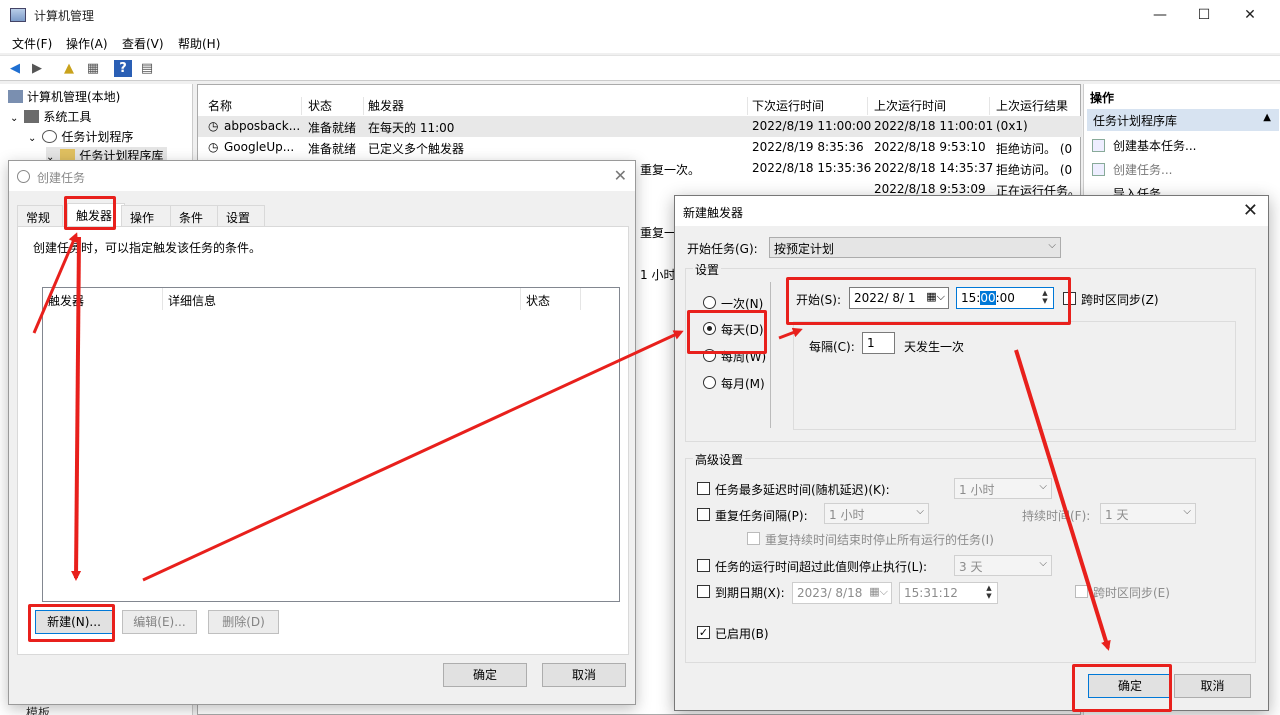 Image resolution: width=1280 pixels, height=715 pixels. What do you see at coordinates (709, 328) in the screenshot?
I see `radio-daily` at bounding box center [709, 328].